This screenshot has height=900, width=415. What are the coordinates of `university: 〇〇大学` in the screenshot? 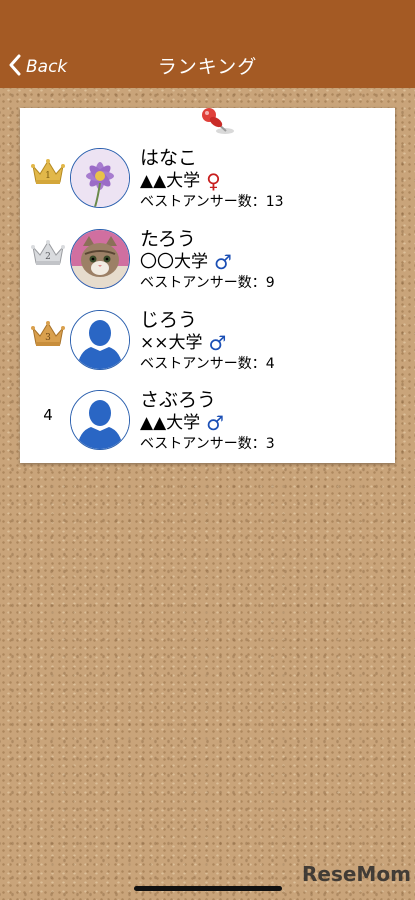 It's located at (174, 262).